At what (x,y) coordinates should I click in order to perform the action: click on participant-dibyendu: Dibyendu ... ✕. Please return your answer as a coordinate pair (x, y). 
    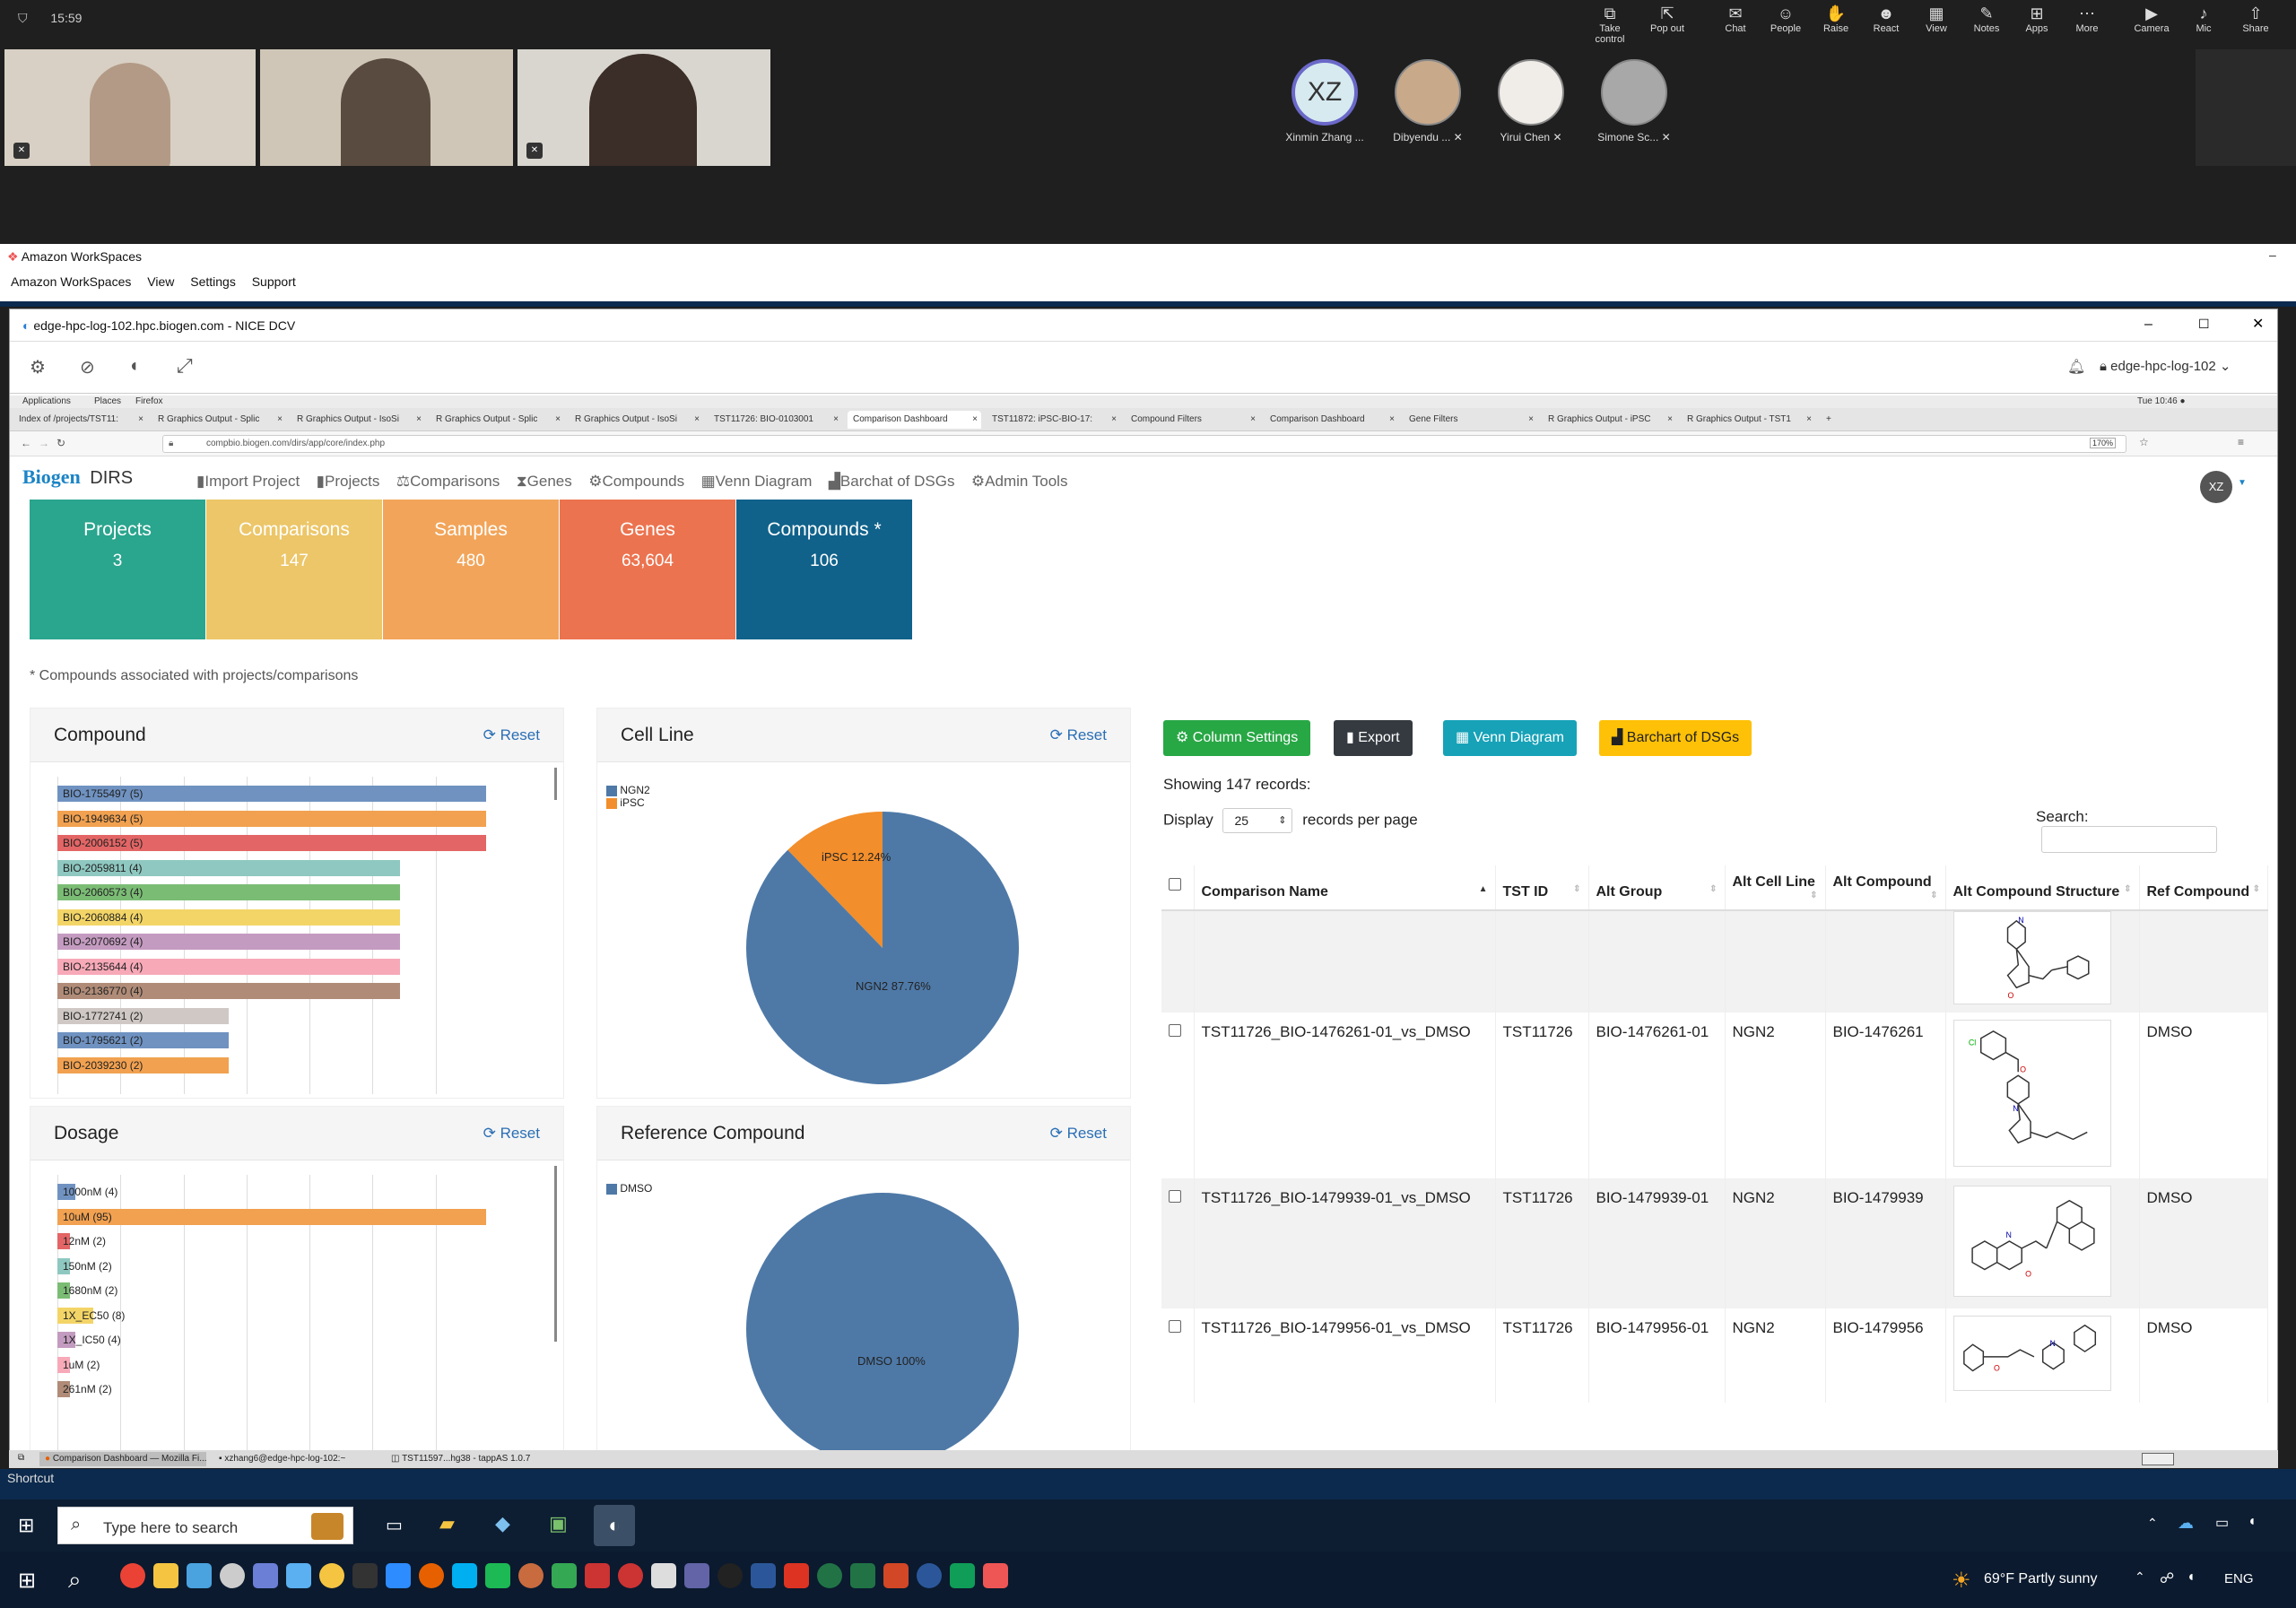
    Looking at the image, I should click on (1428, 101).